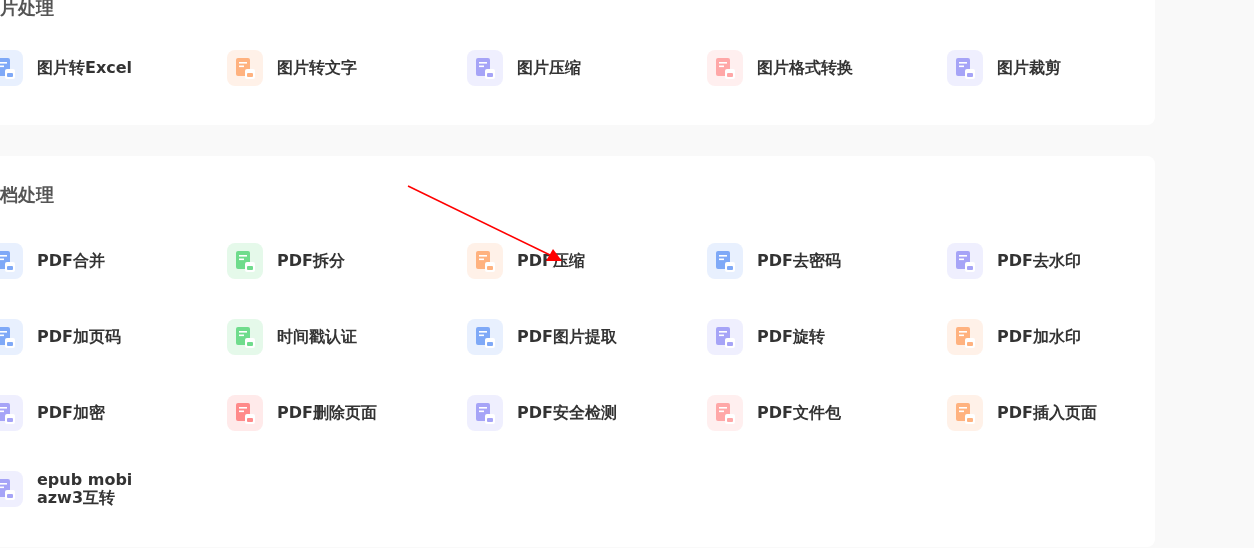  What do you see at coordinates (567, 337) in the screenshot?
I see `tool-link: PDF图片提取` at bounding box center [567, 337].